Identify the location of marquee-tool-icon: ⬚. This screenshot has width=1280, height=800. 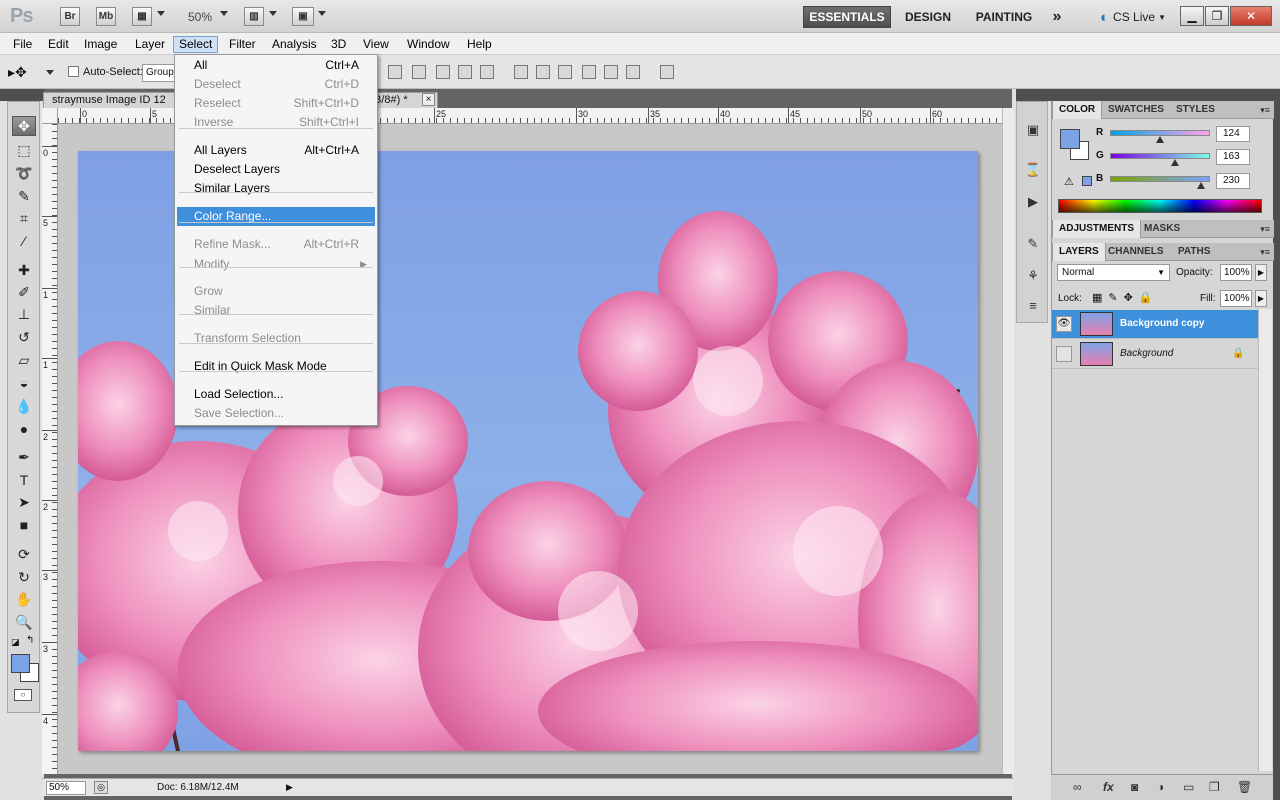
(24, 150).